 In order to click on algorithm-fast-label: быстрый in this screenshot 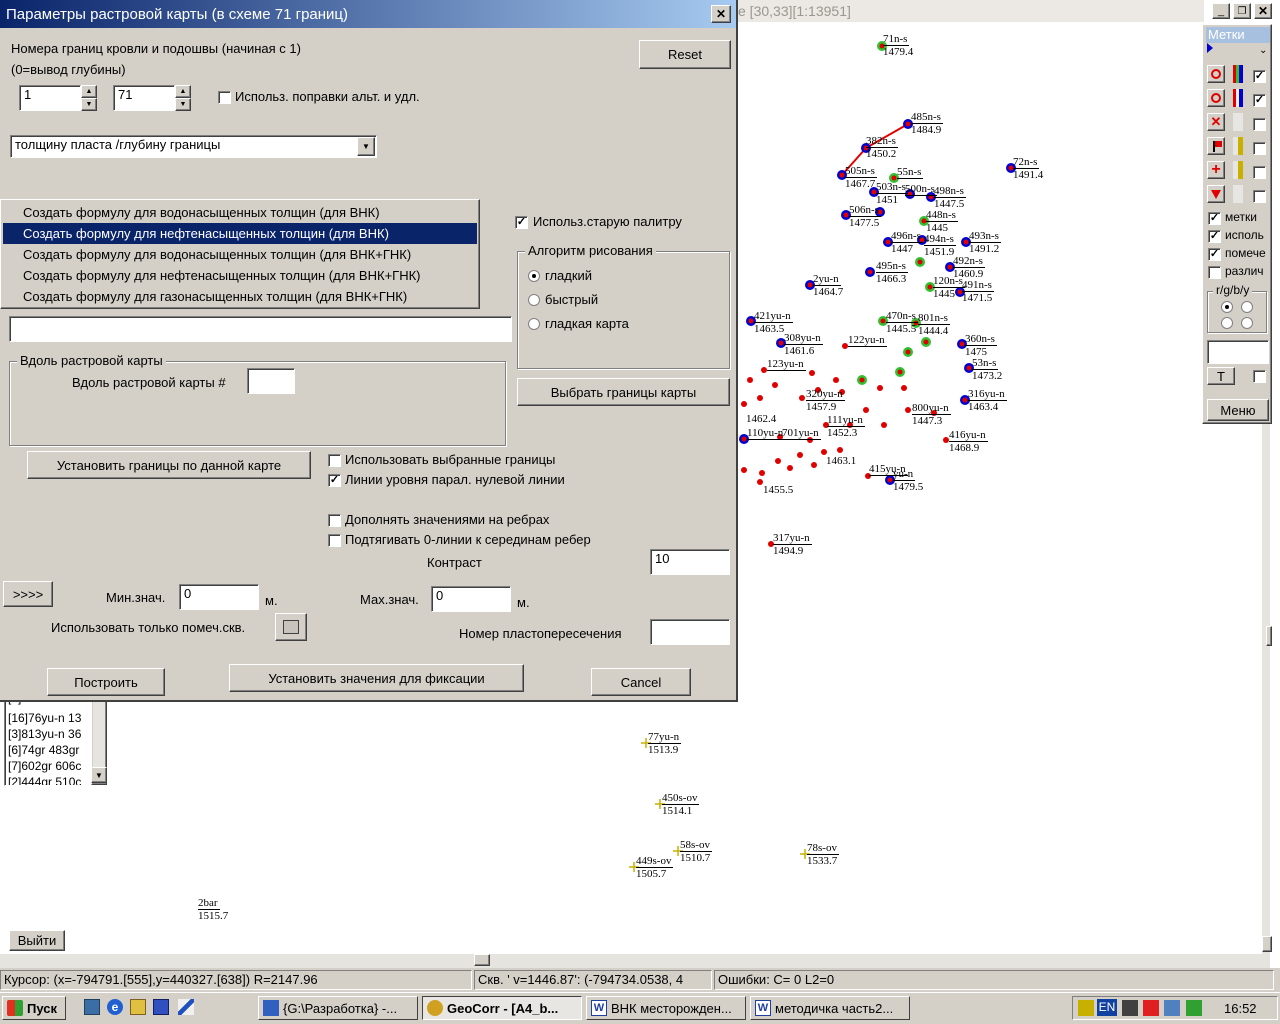, I will do `click(572, 299)`.